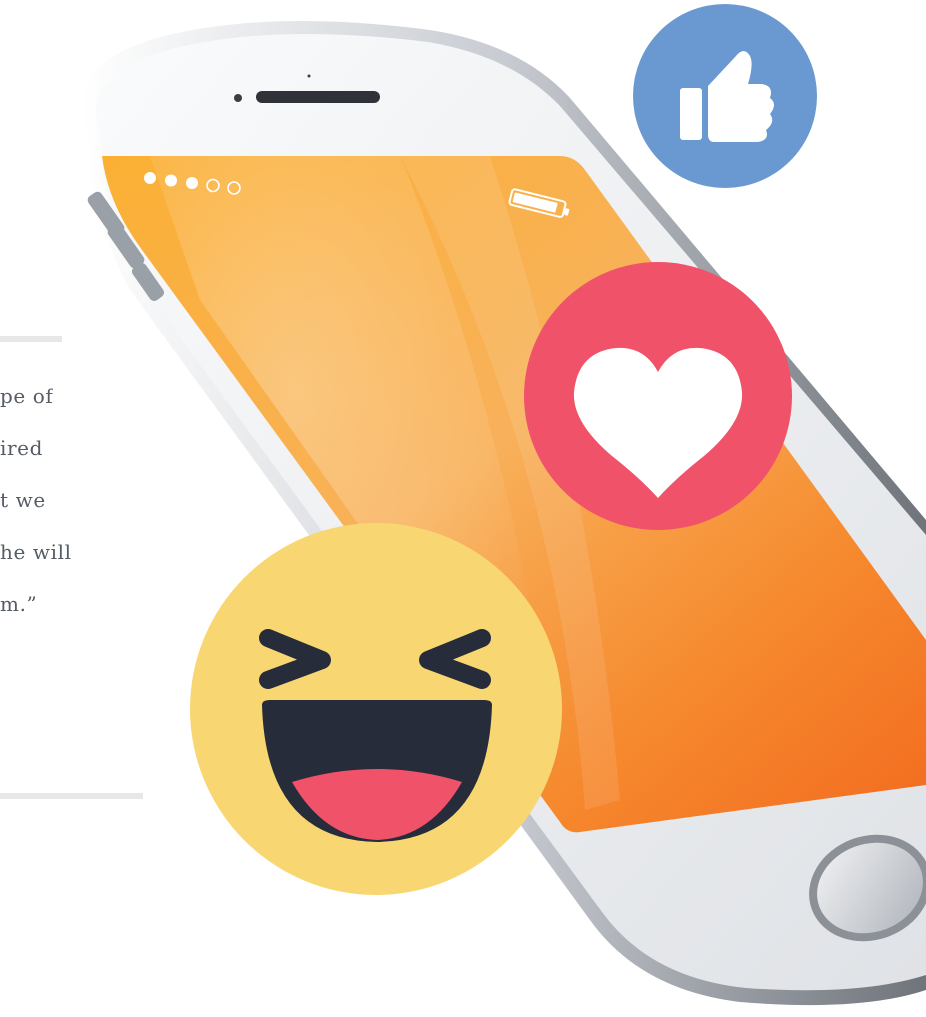 Image resolution: width=926 pixels, height=1017 pixels. What do you see at coordinates (725, 96) in the screenshot?
I see `like-reaction` at bounding box center [725, 96].